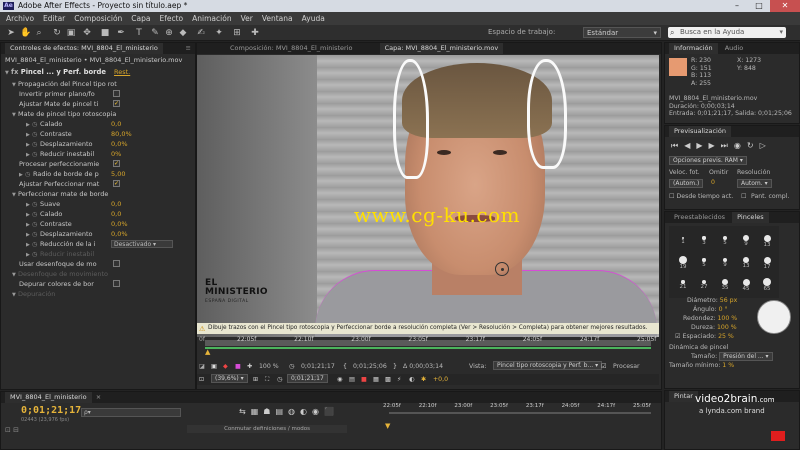  What do you see at coordinates (785, 6) in the screenshot?
I see `close-button: ✕` at bounding box center [785, 6].